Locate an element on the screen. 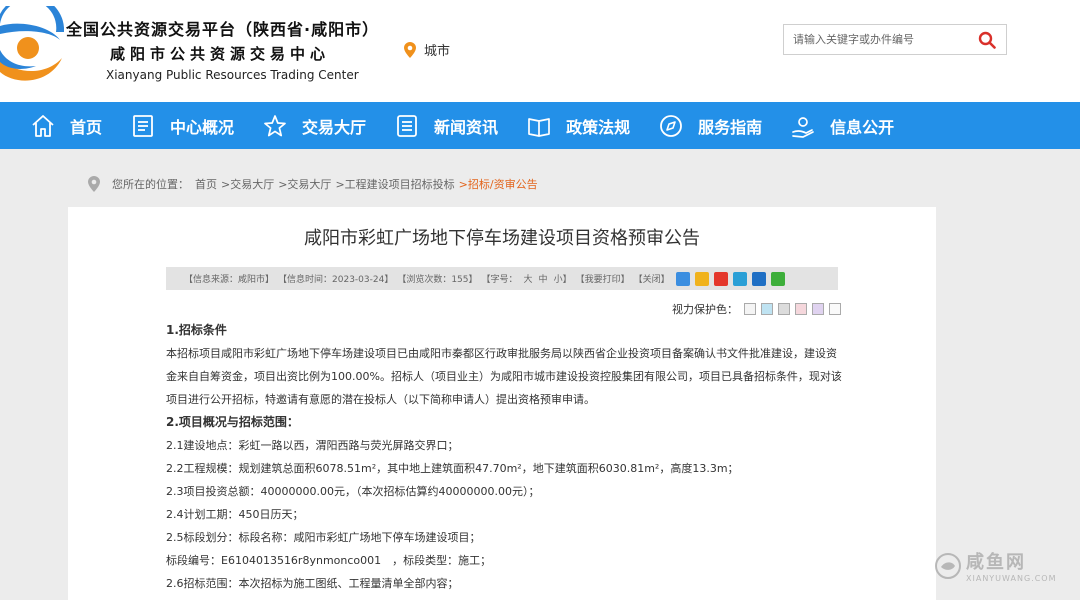 This screenshot has width=1080, height=600. nav-item-news: 新闻资讯 is located at coordinates (446, 126).